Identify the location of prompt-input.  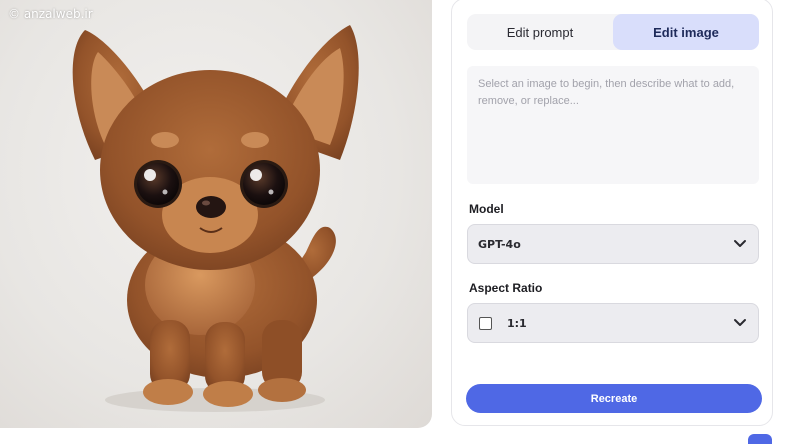
(613, 125).